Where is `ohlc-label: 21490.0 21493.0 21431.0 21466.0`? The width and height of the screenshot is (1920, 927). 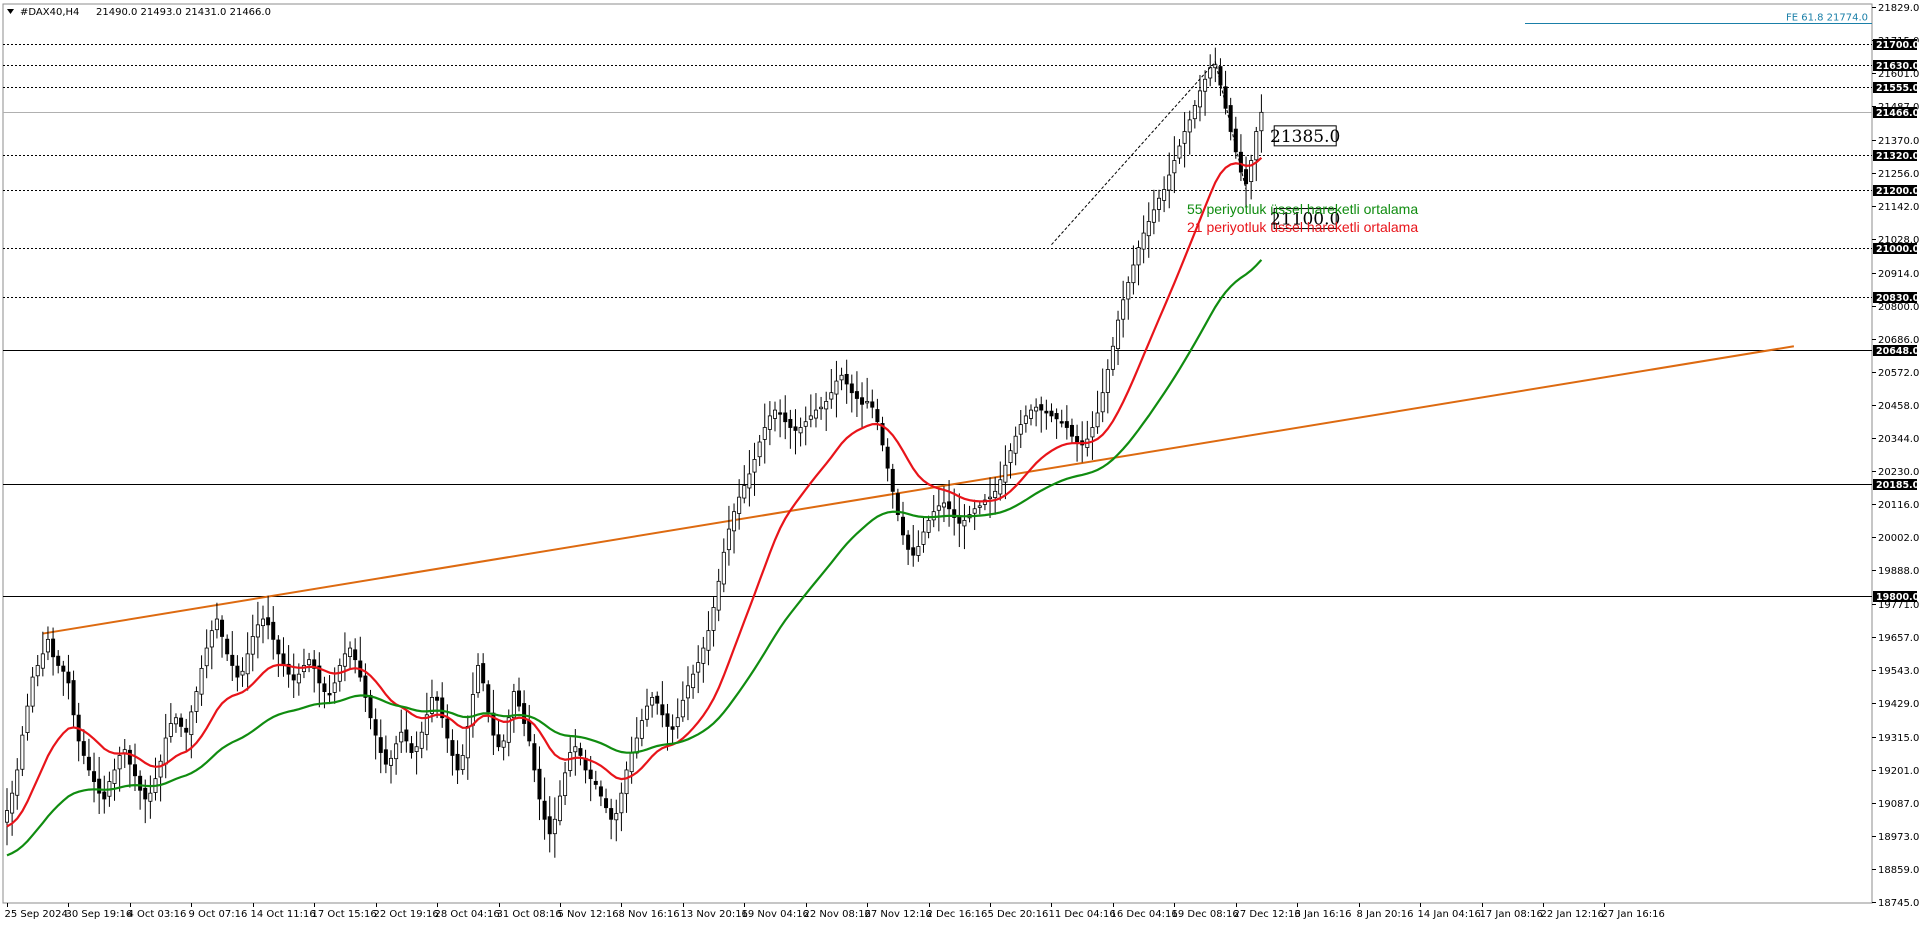 ohlc-label: 21490.0 21493.0 21431.0 21466.0 is located at coordinates (183, 12).